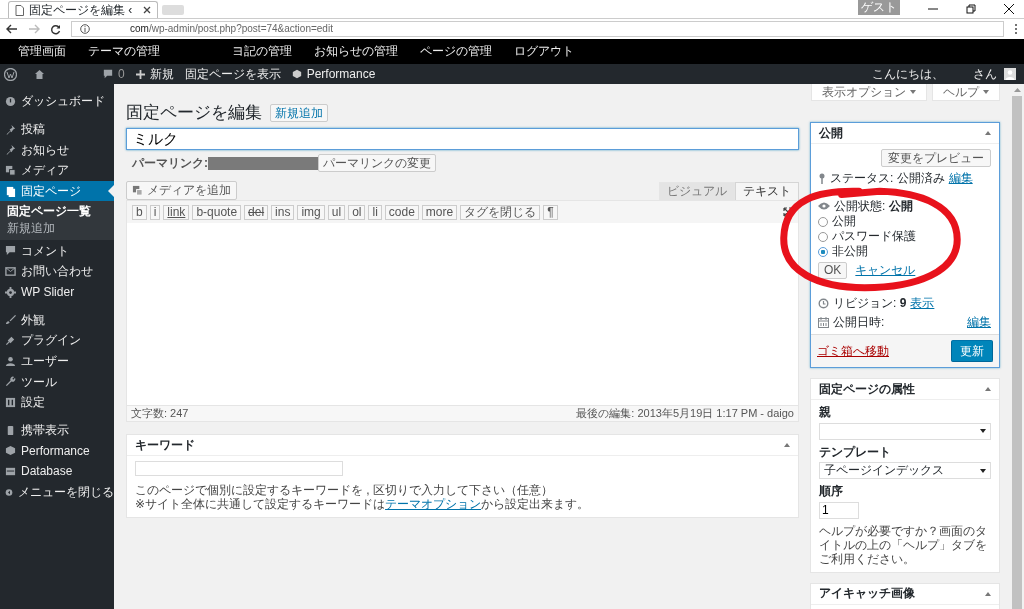 The image size is (1024, 609). I want to click on sidebar-item: WP Slider, so click(57, 292).